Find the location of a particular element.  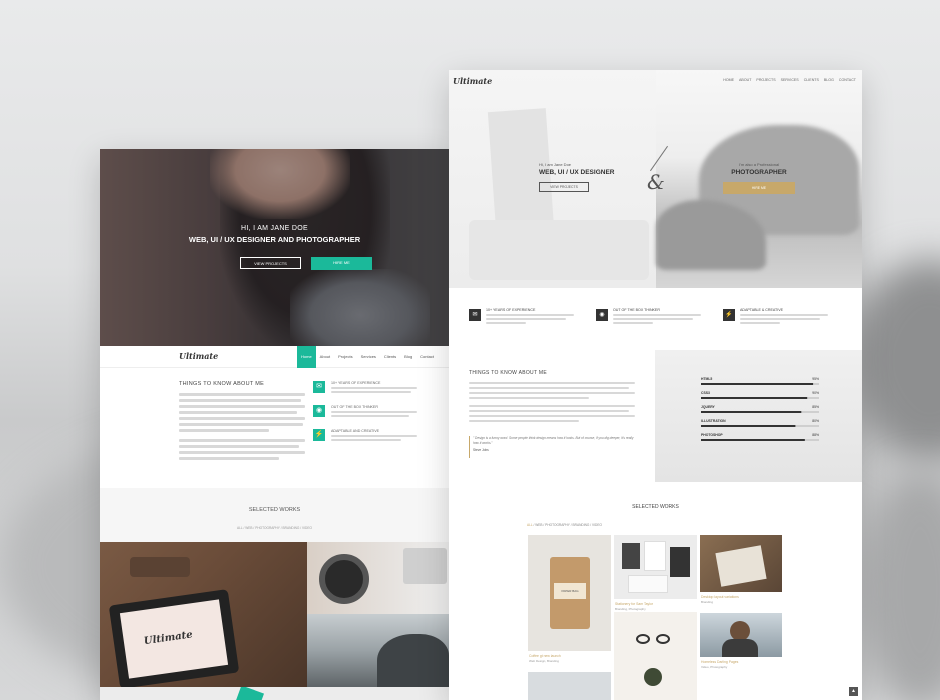

work-tile-glasses is located at coordinates (655, 656).